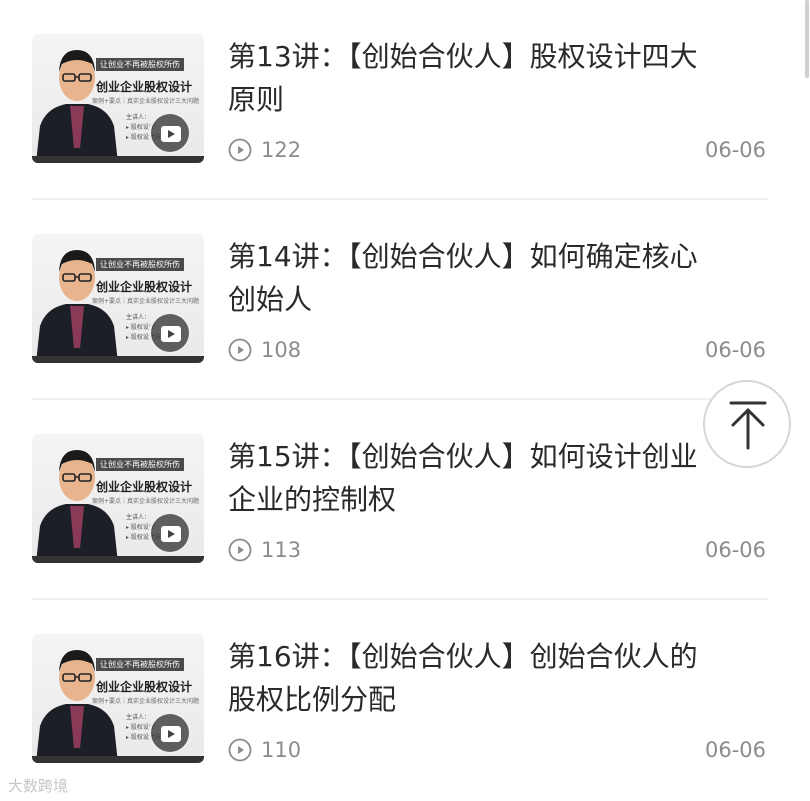 This screenshot has height=801, width=810. I want to click on view-count-value: 108, so click(281, 350).